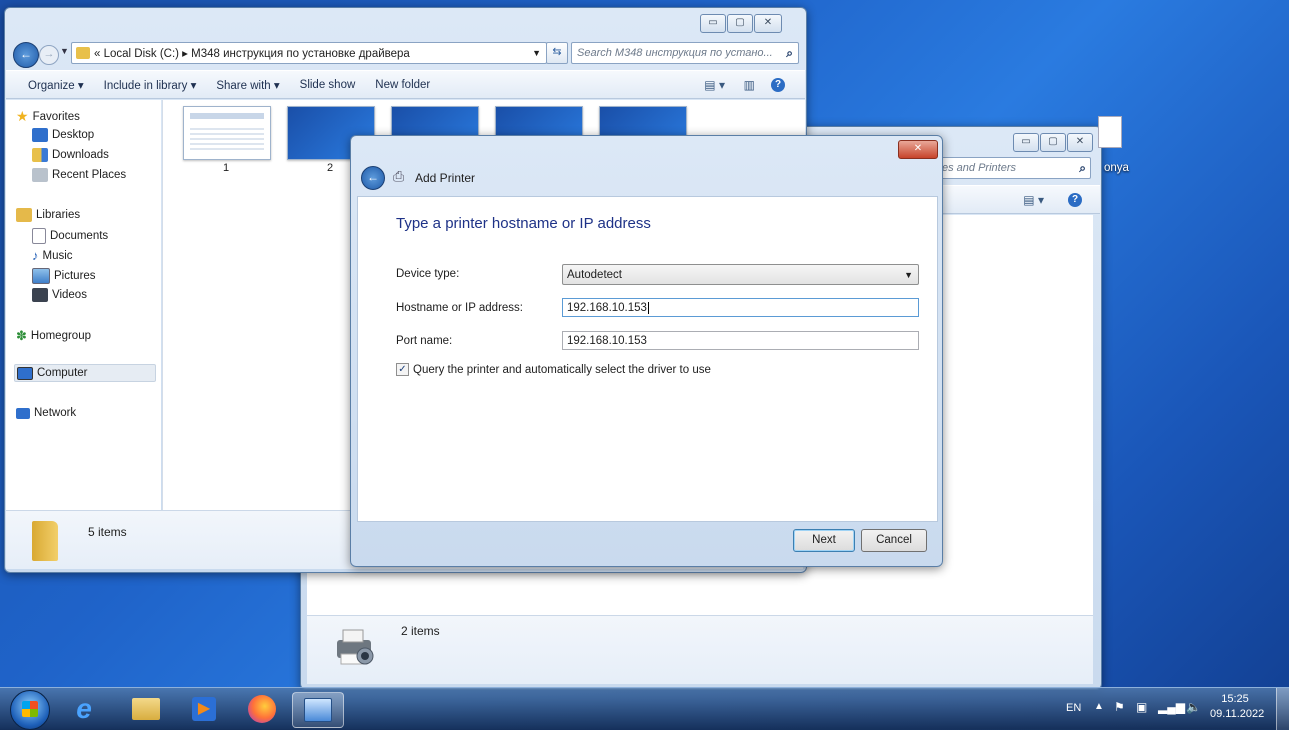 This screenshot has height=730, width=1289. I want to click on nav-label: Downloads, so click(80, 155).